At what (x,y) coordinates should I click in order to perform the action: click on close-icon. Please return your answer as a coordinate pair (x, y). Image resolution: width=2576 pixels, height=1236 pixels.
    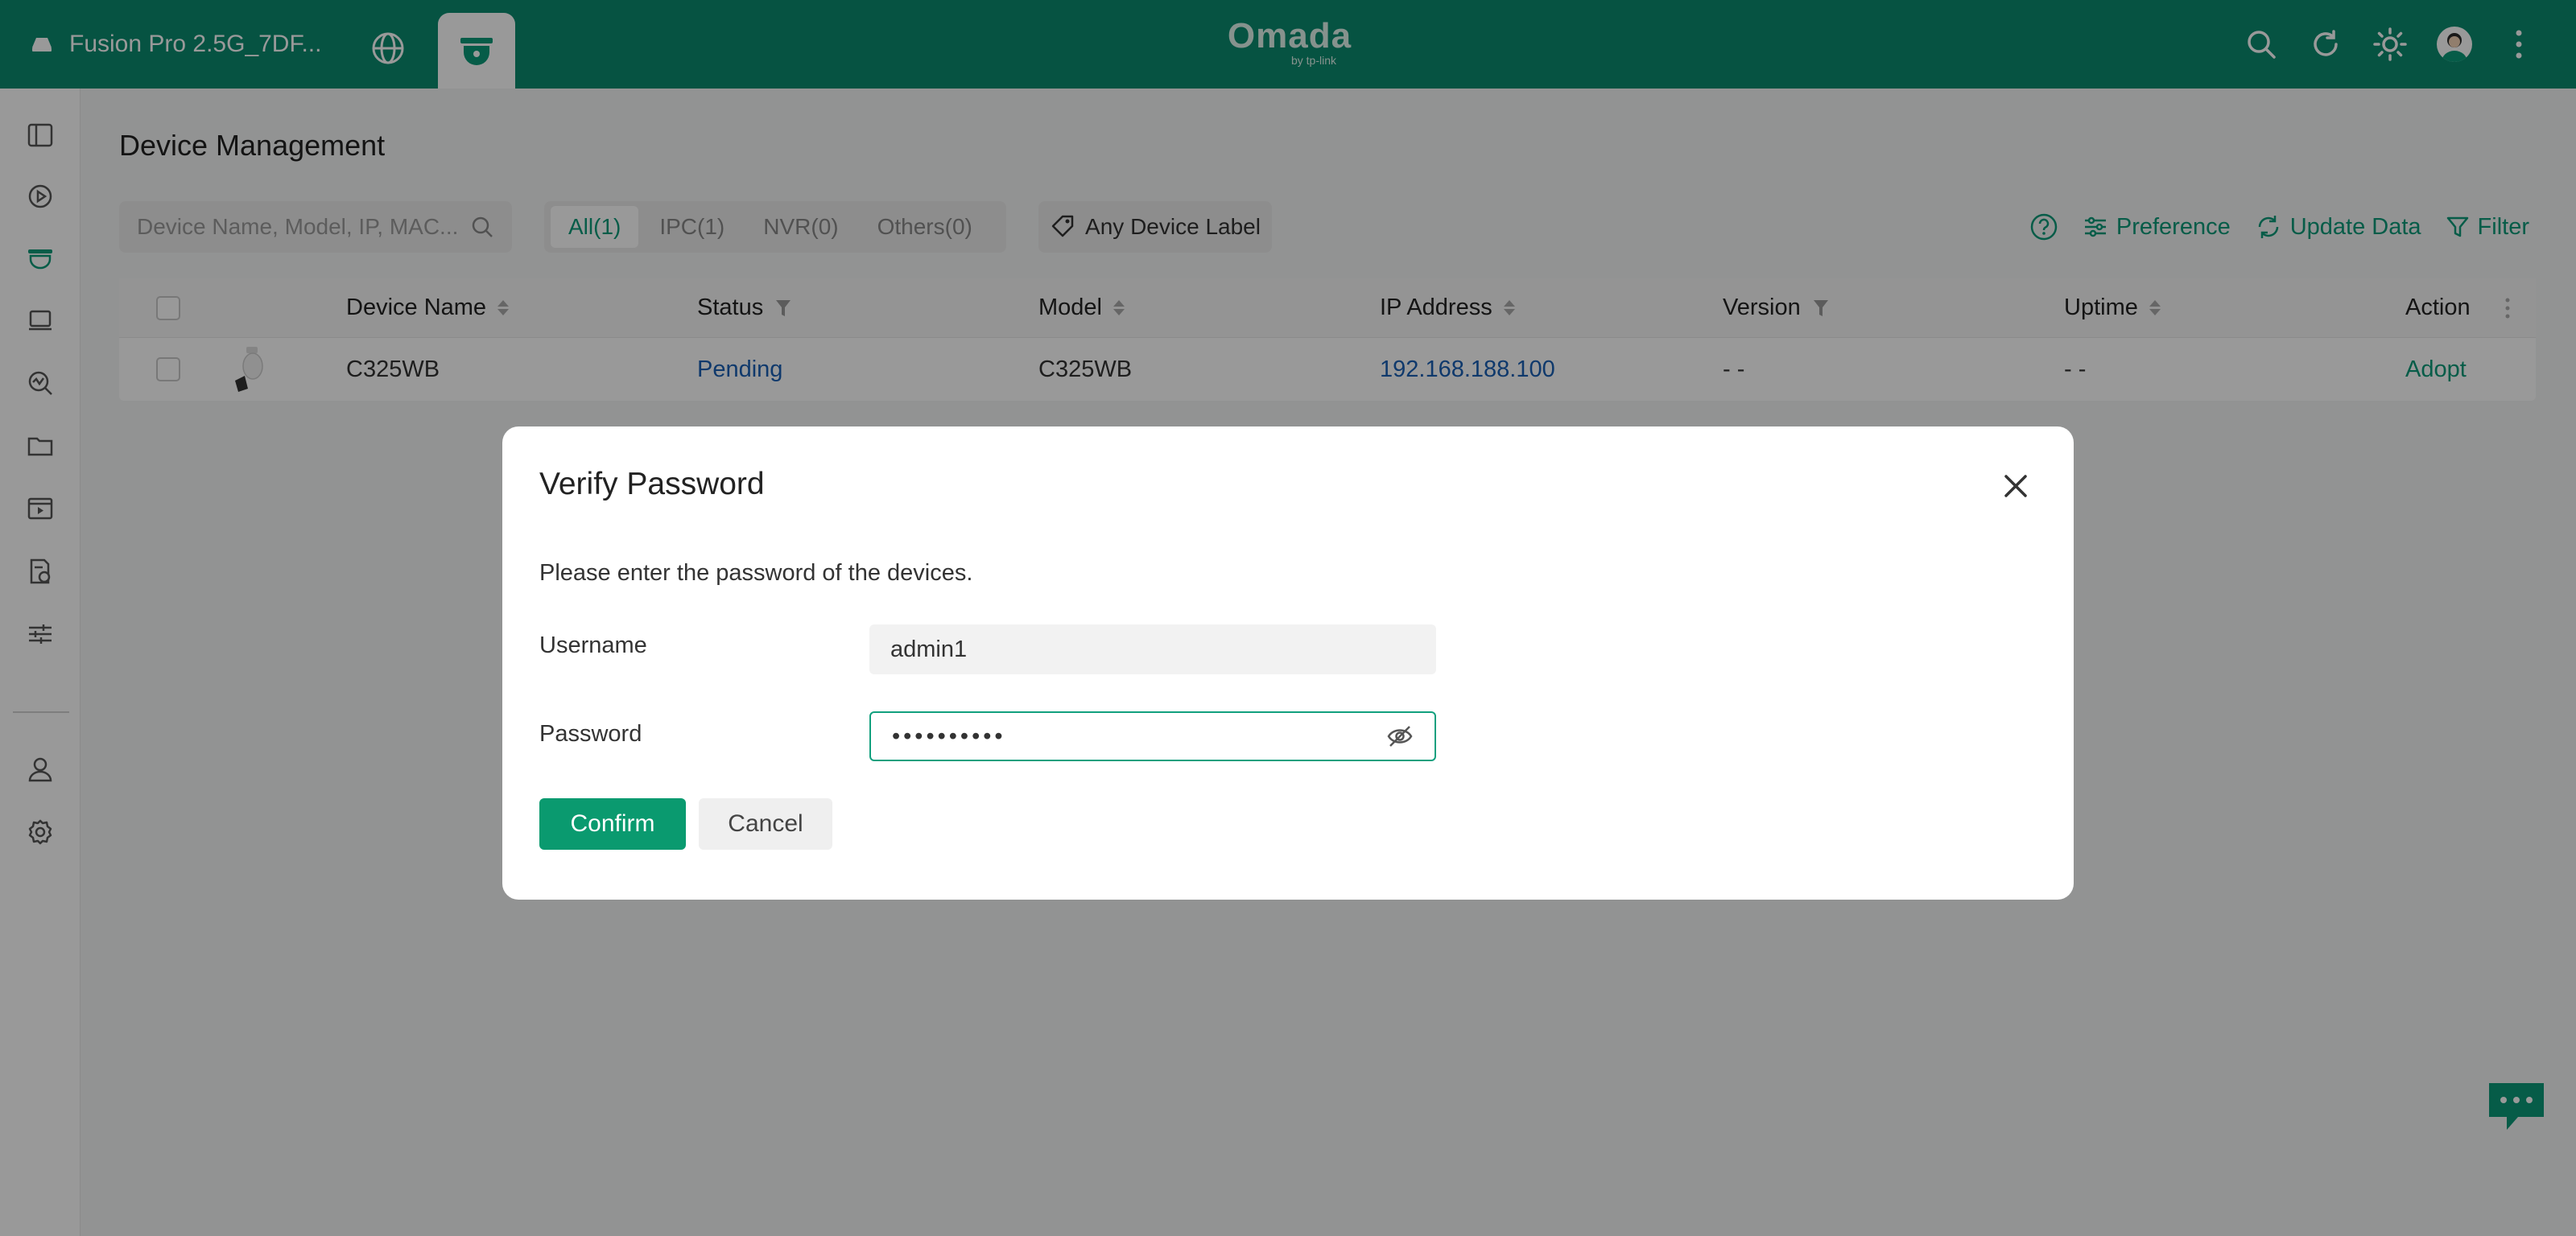
    Looking at the image, I should click on (2016, 486).